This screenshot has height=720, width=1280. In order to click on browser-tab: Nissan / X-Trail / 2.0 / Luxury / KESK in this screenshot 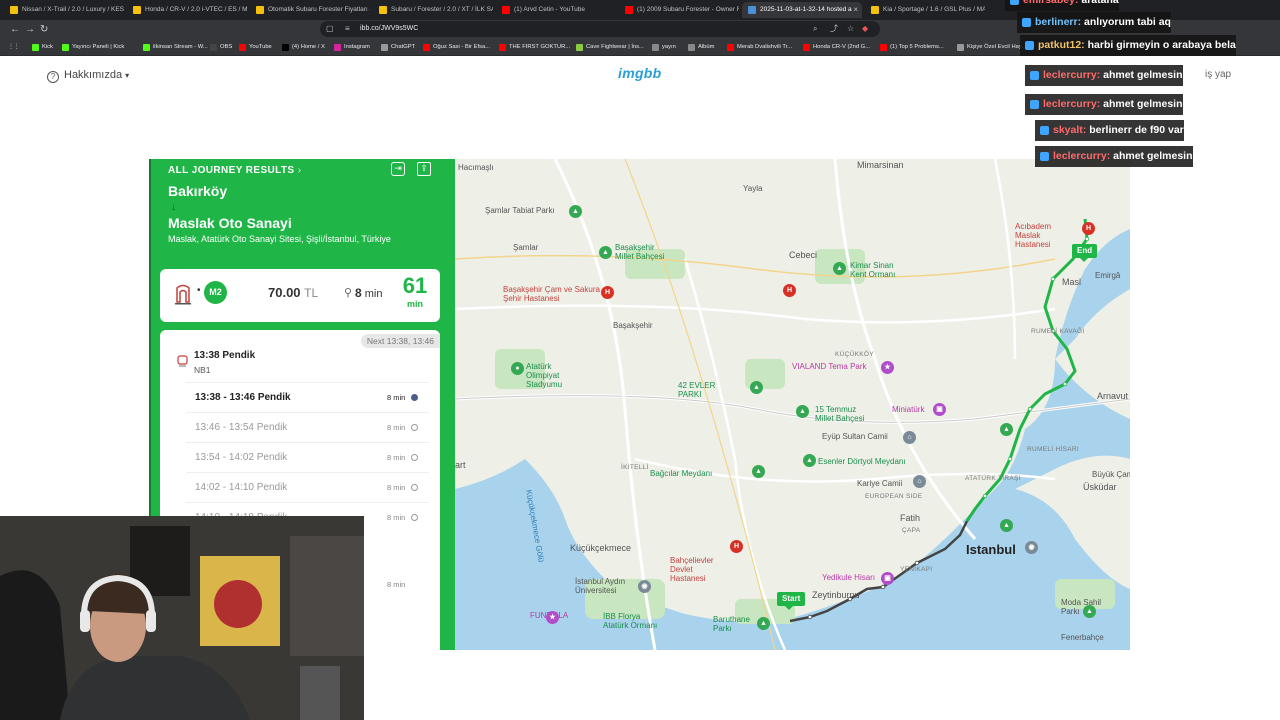, I will do `click(64, 10)`.